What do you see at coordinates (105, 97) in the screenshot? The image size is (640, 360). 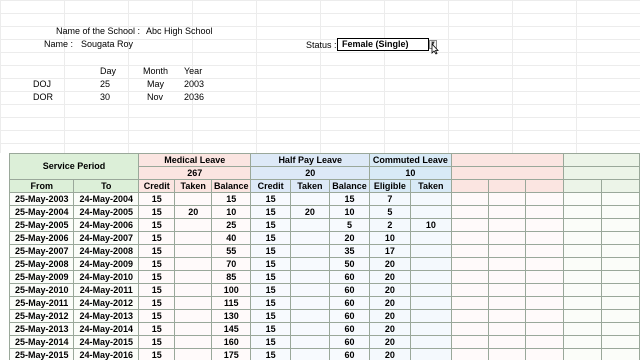 I see `dor-day: 30` at bounding box center [105, 97].